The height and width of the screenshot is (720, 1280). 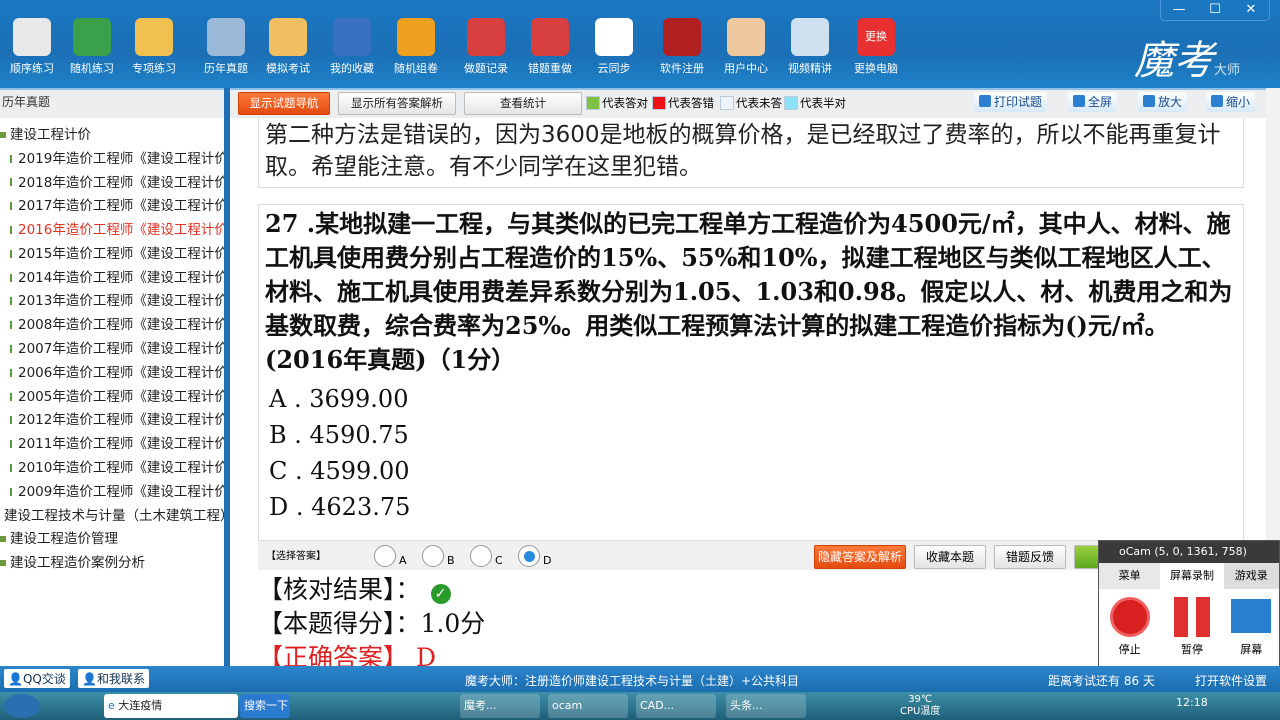 I want to click on sidebar-tree-item: 2018年造价工程师《建设工程计价》, so click(x=112, y=183).